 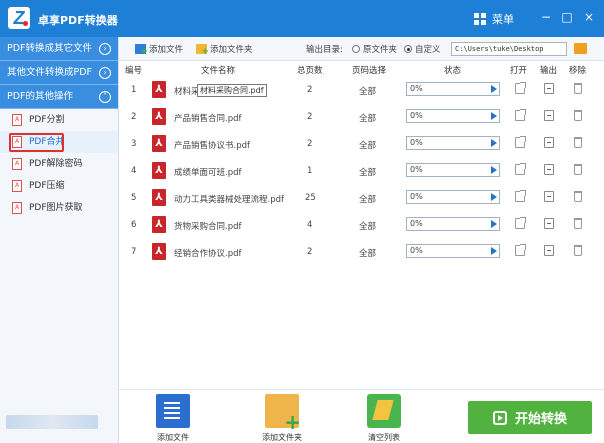 I want to click on row-index: 3, so click(x=134, y=144).